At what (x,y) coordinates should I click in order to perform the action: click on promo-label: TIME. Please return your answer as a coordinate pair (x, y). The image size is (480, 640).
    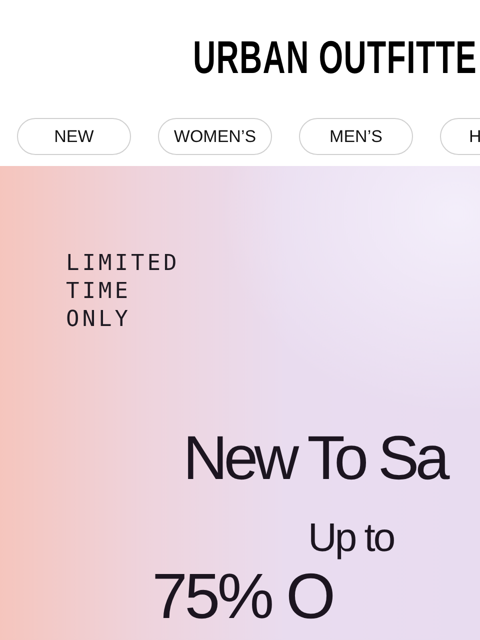
    Looking at the image, I should click on (99, 292).